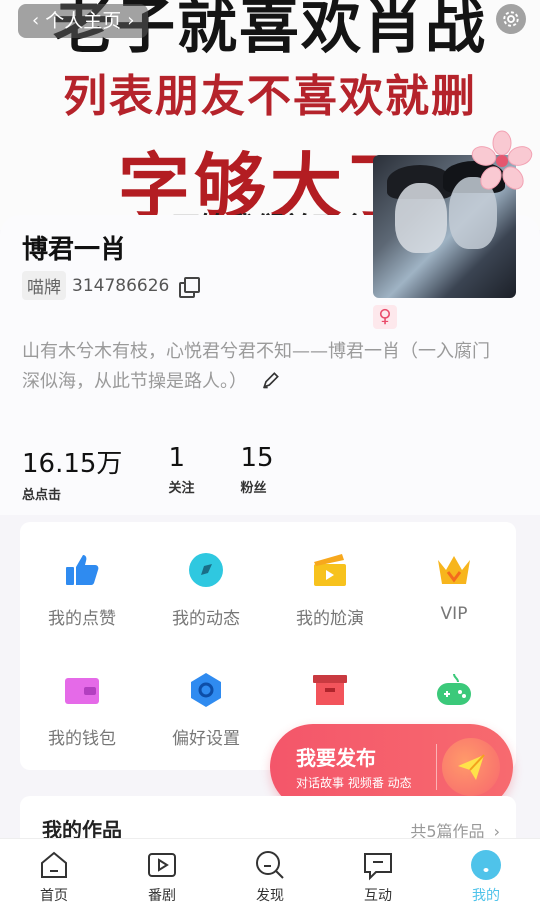  I want to click on profile-id-row: 喵牌 314786626, so click(111, 285).